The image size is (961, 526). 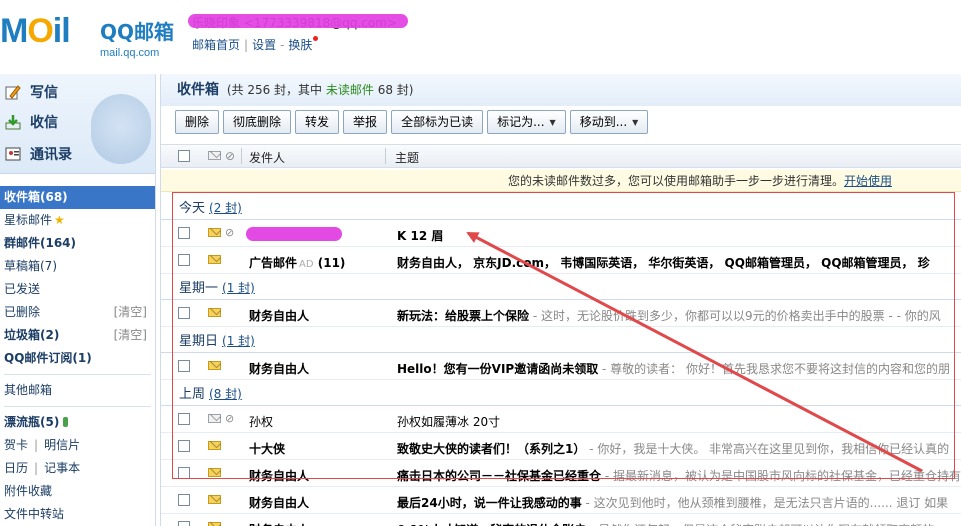 What do you see at coordinates (77, 358) in the screenshot?
I see `folder-subscriptions: QQ邮件订阅(1)` at bounding box center [77, 358].